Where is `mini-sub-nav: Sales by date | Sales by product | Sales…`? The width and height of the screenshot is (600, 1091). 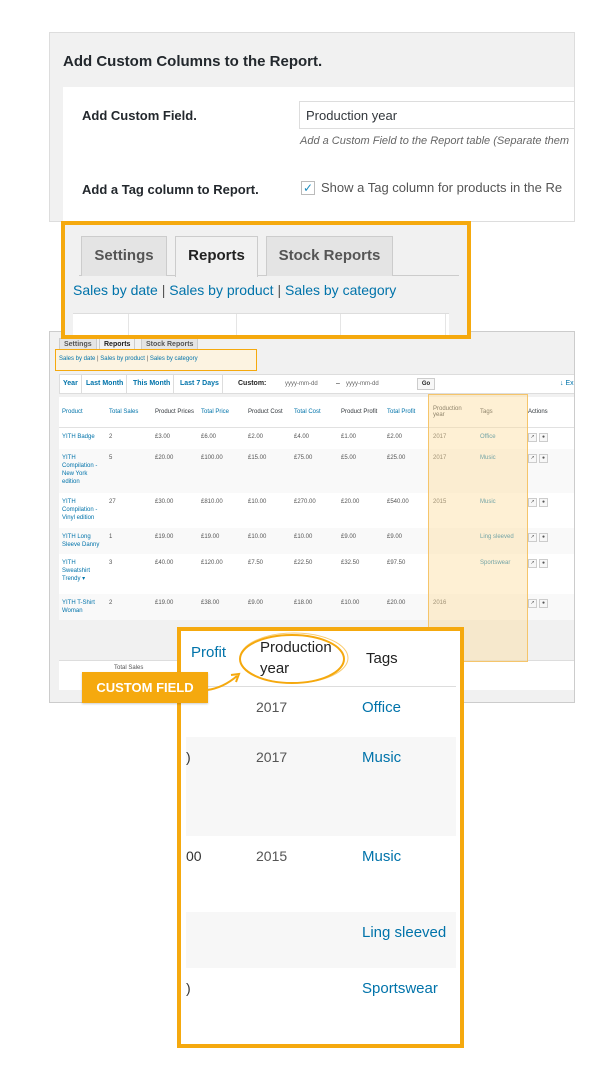
mini-sub-nav: Sales by date | Sales by product | Sales… is located at coordinates (128, 359).